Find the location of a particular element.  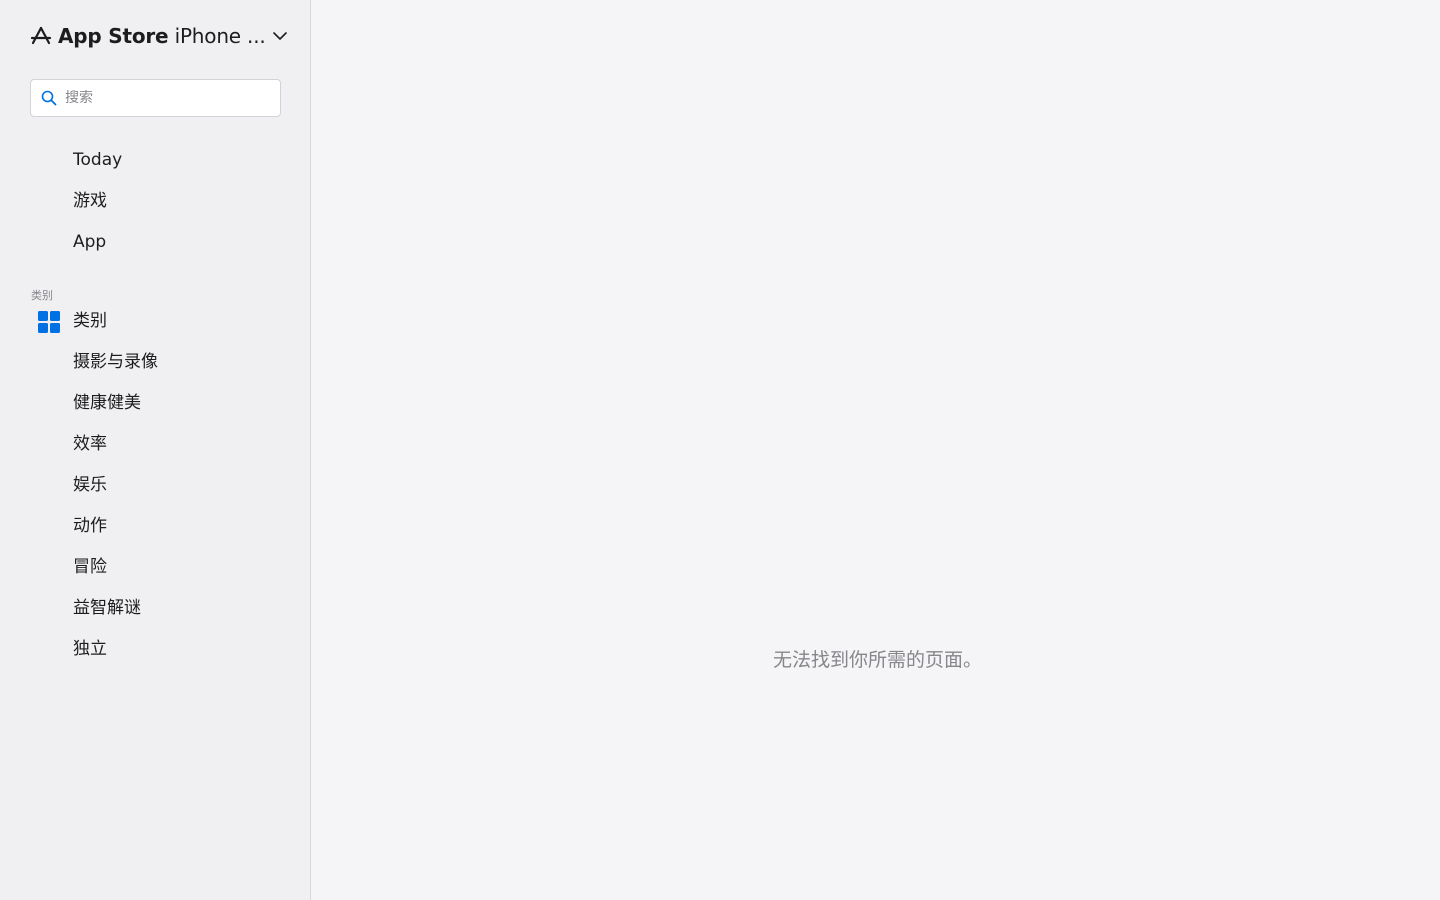

sidebar-item-adventure: 冒险 is located at coordinates (90, 567).